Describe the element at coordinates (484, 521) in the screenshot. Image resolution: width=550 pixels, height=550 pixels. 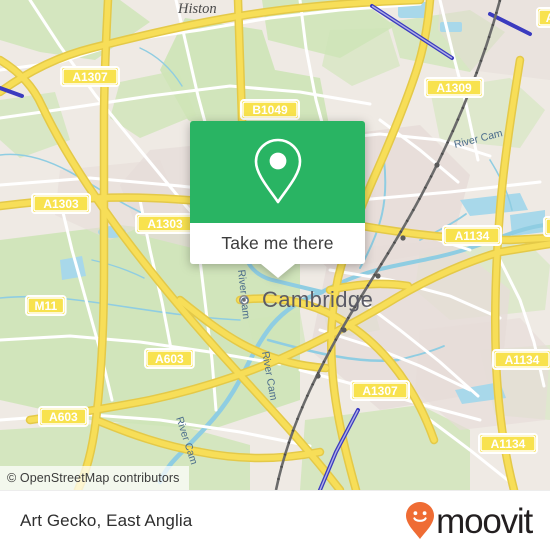
I see `moovit-wordmark: moovit` at that location.